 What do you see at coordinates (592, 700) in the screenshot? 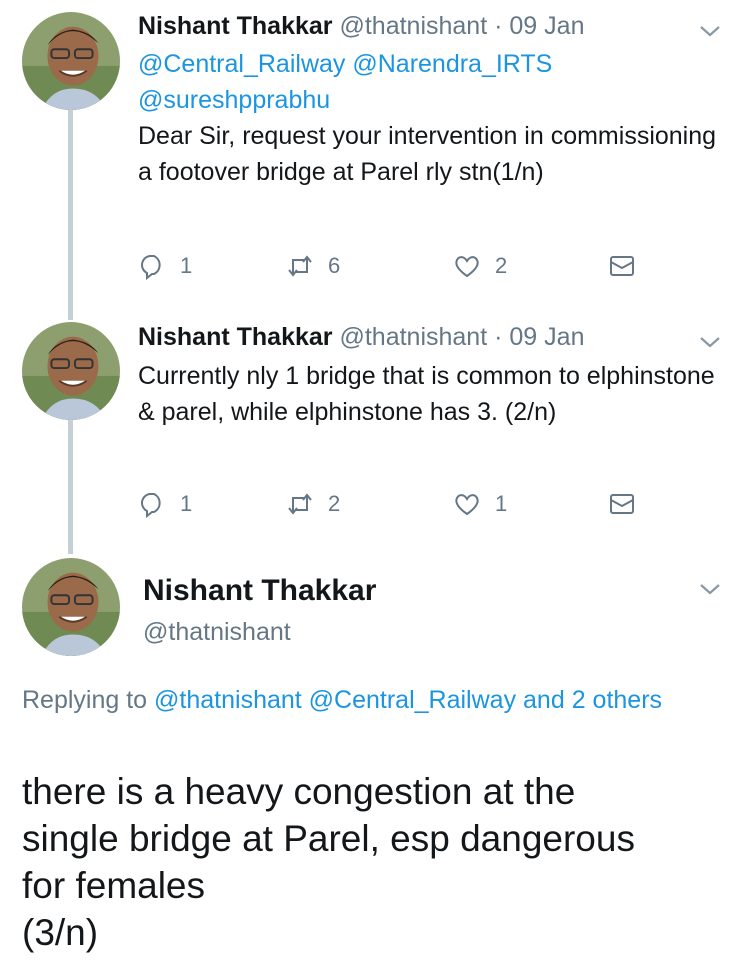
I see `replying-others: and 2 others` at bounding box center [592, 700].